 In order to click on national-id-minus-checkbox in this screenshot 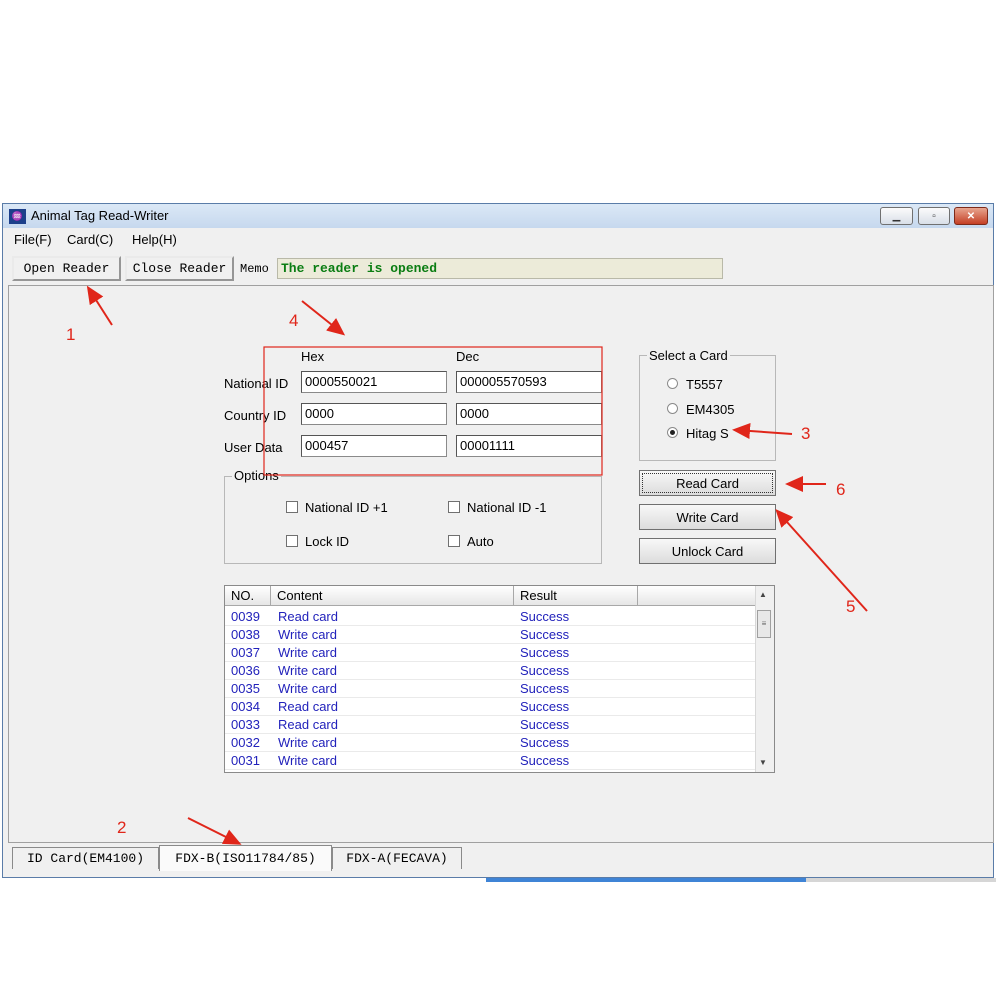, I will do `click(454, 507)`.